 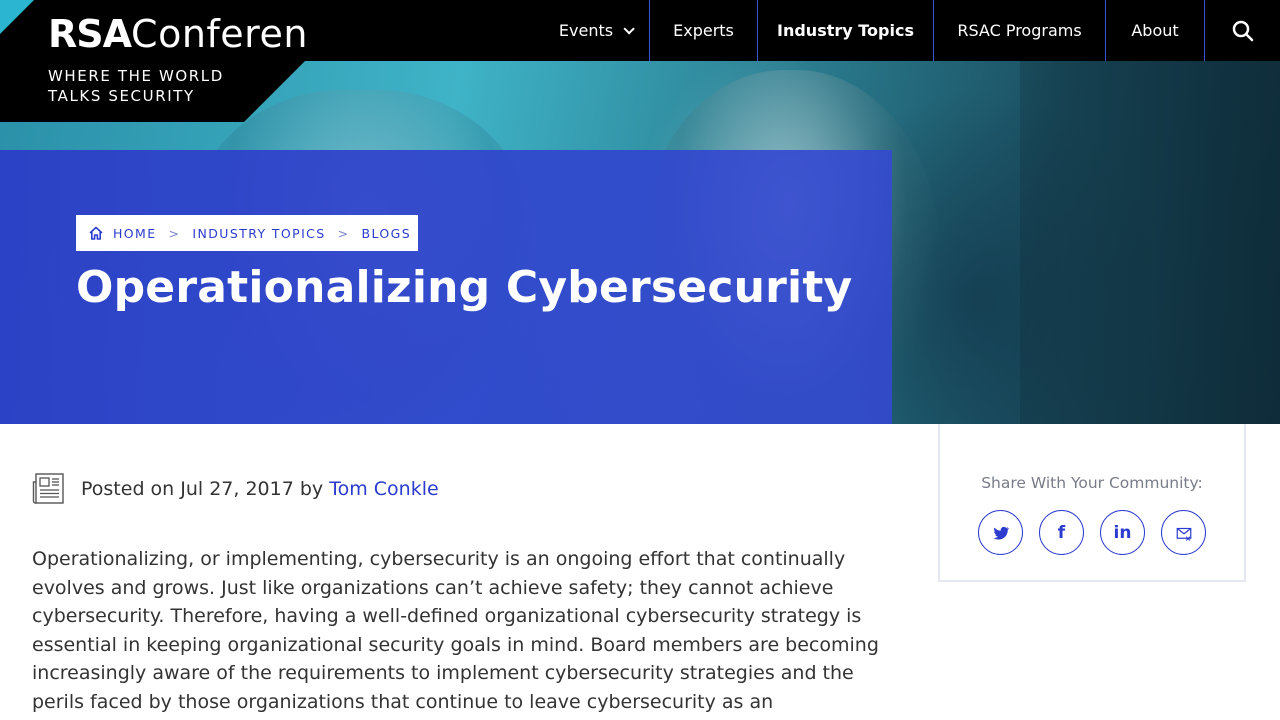 I want to click on share-email-button, so click(x=1183, y=532).